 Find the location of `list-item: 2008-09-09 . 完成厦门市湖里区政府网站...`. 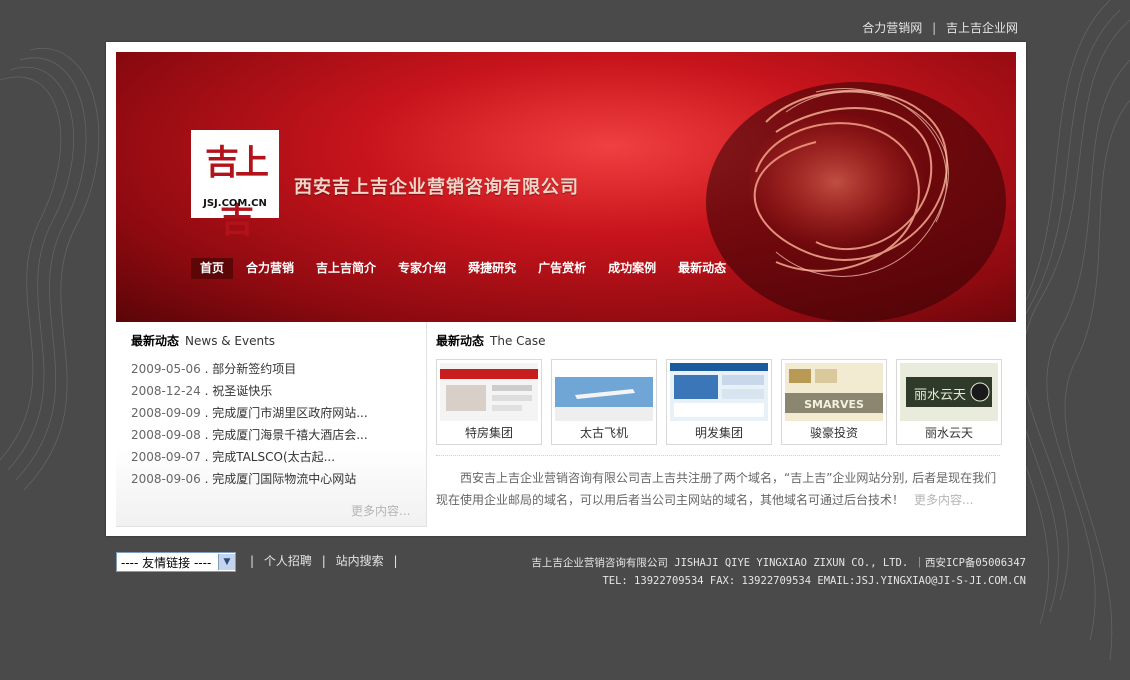

list-item: 2008-09-09 . 完成厦门市湖里区政府网站... is located at coordinates (276, 413).